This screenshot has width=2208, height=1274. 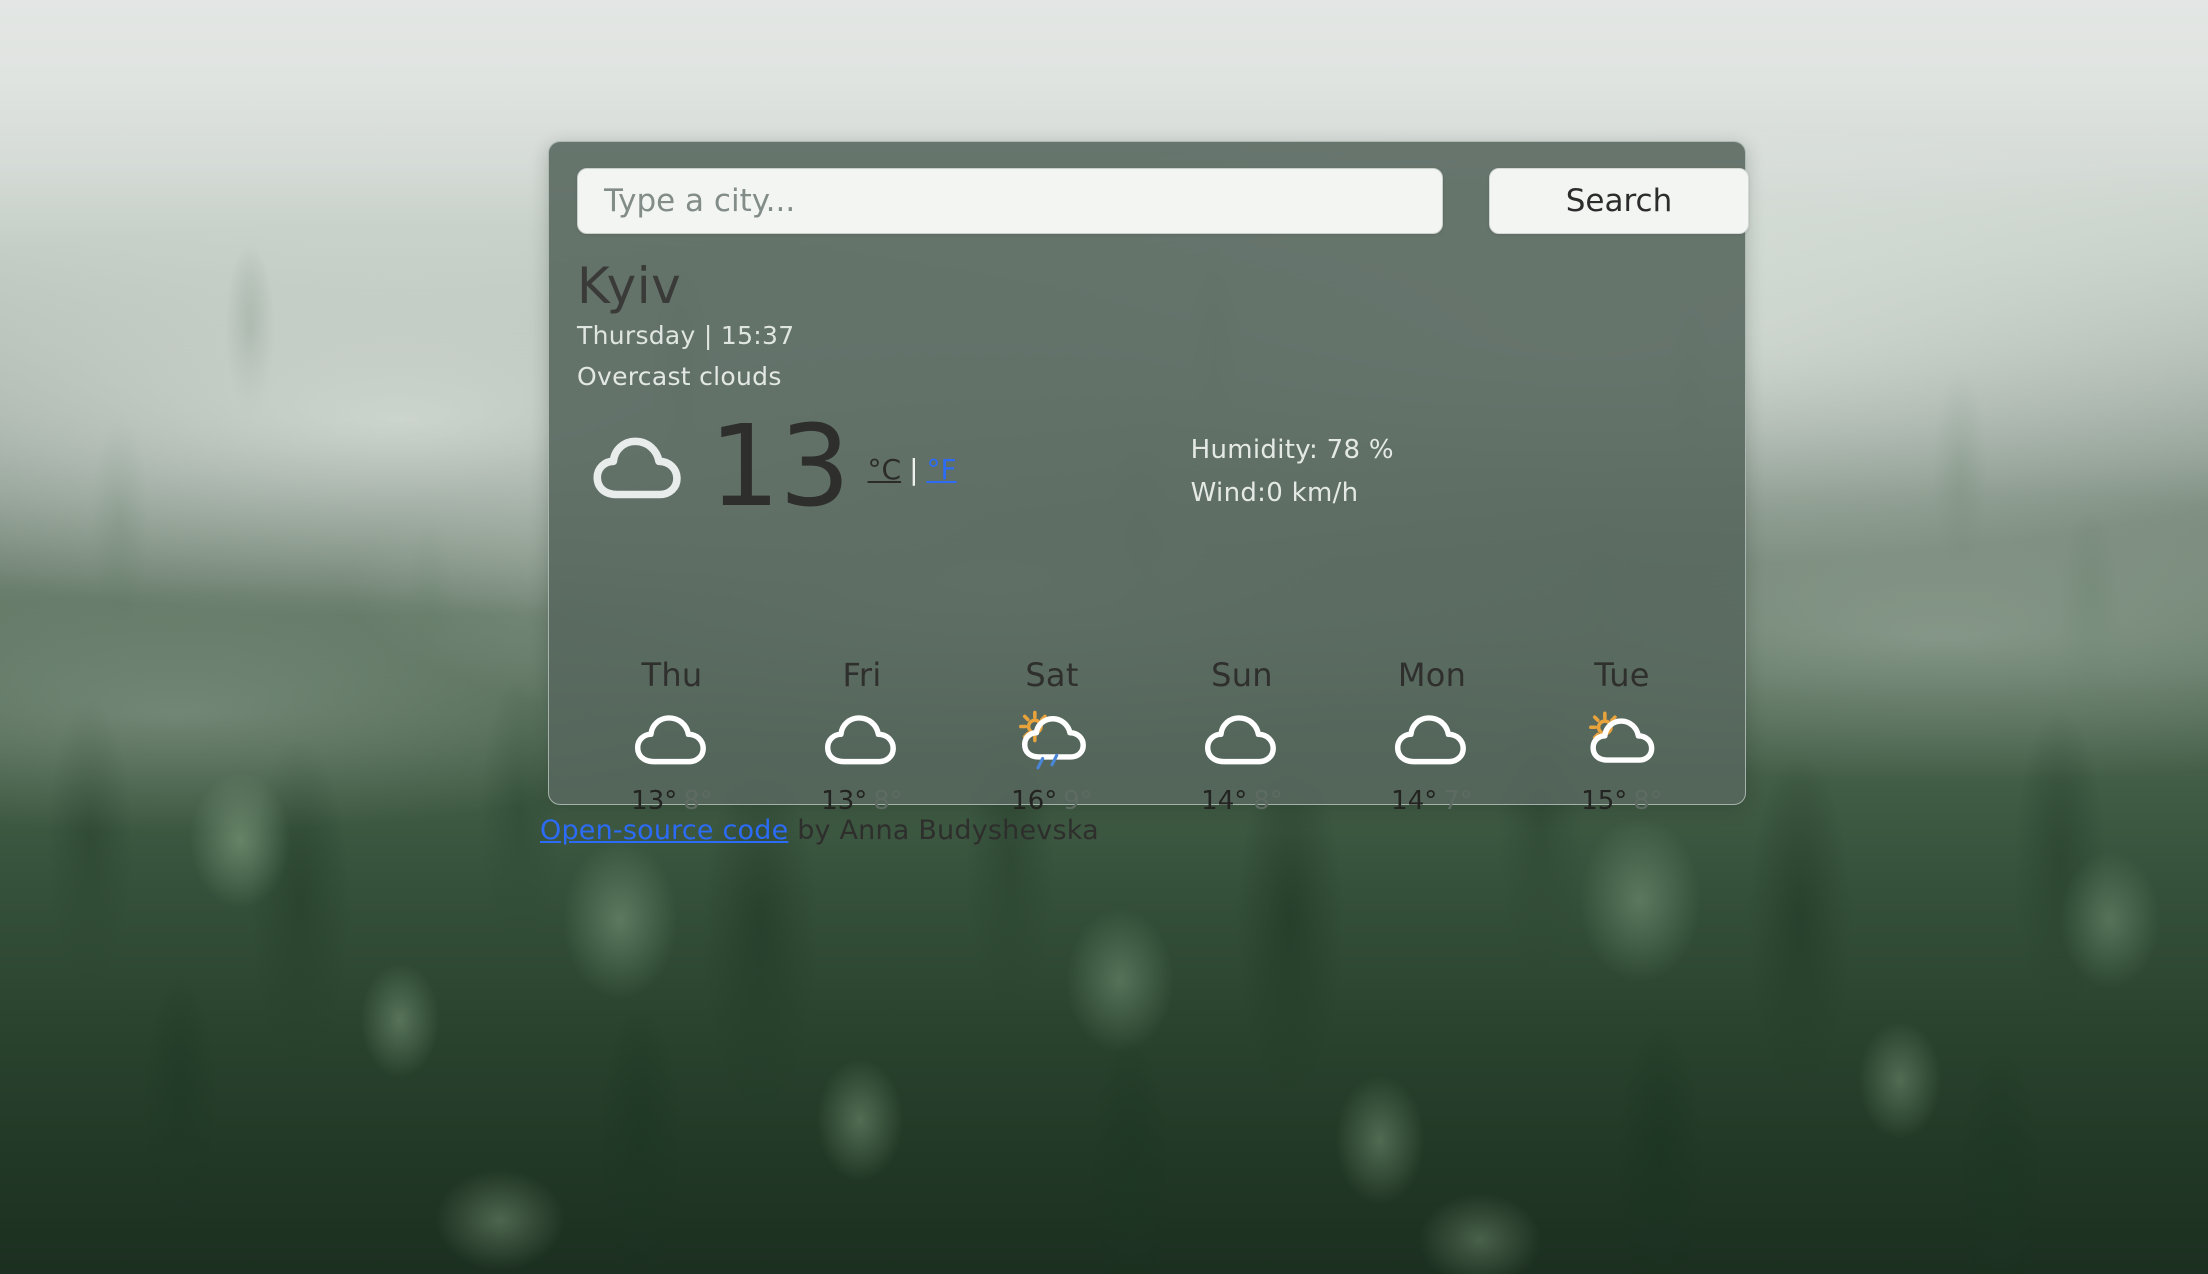 I want to click on forecast-day-fri: Fri 13° 8°, so click(x=862, y=736).